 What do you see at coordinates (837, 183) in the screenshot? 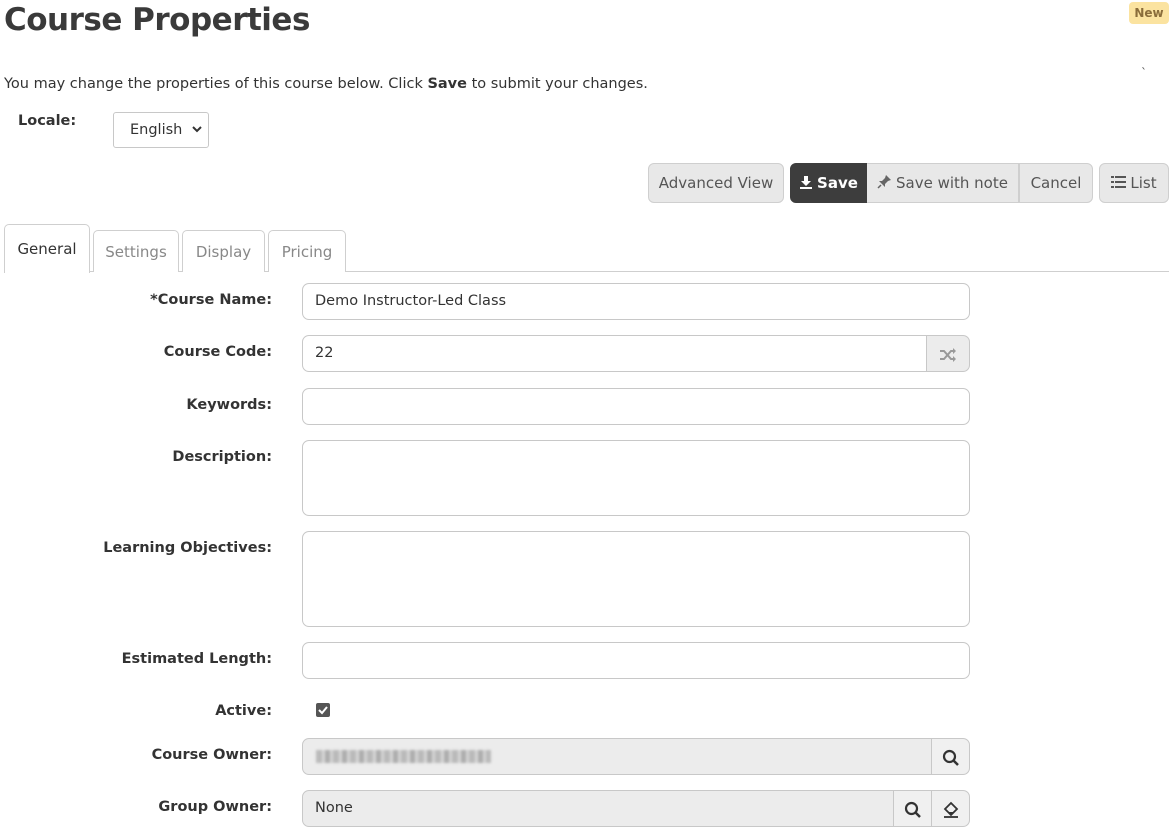
I see `save-label: Save` at bounding box center [837, 183].